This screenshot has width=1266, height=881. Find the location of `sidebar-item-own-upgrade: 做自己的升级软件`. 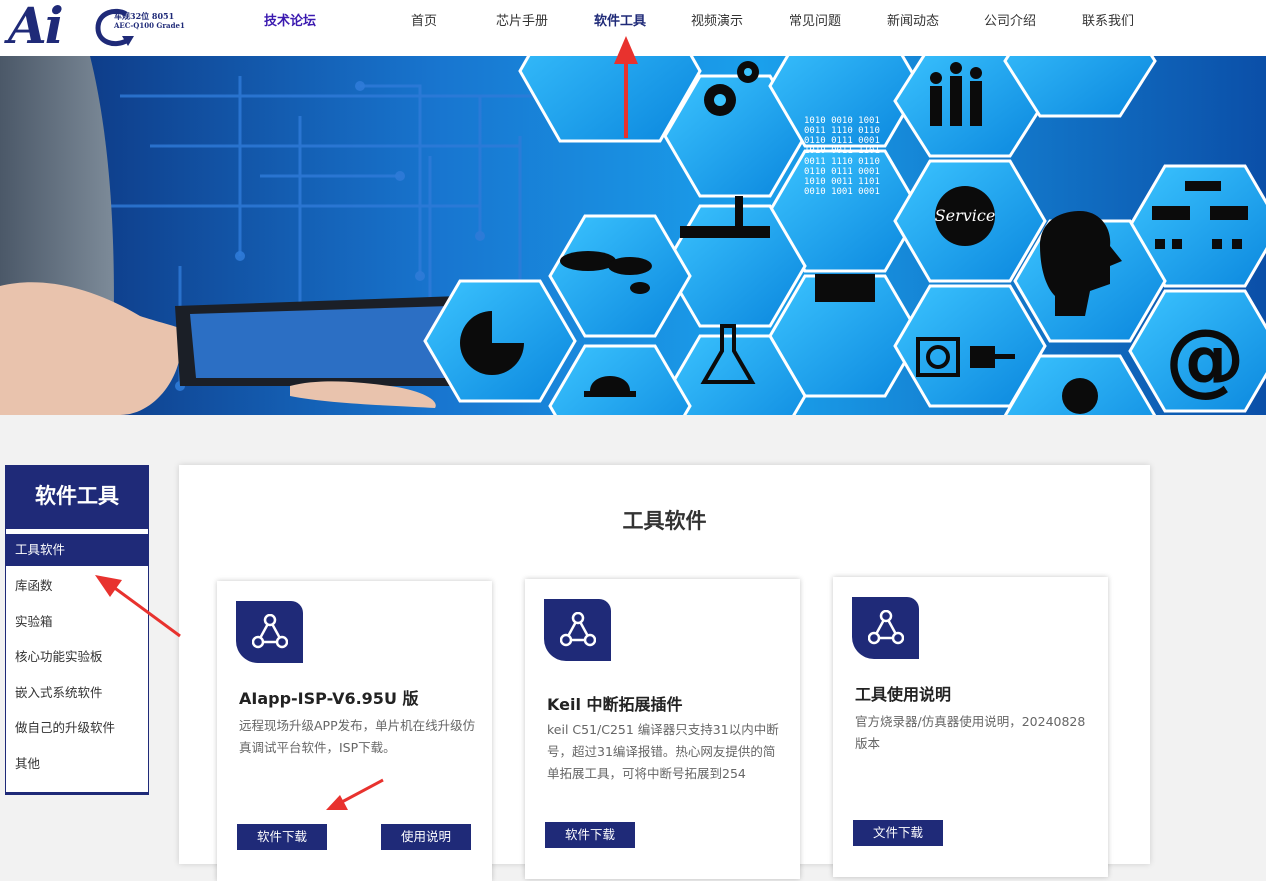

sidebar-item-own-upgrade: 做自己的升级软件 is located at coordinates (77, 728).